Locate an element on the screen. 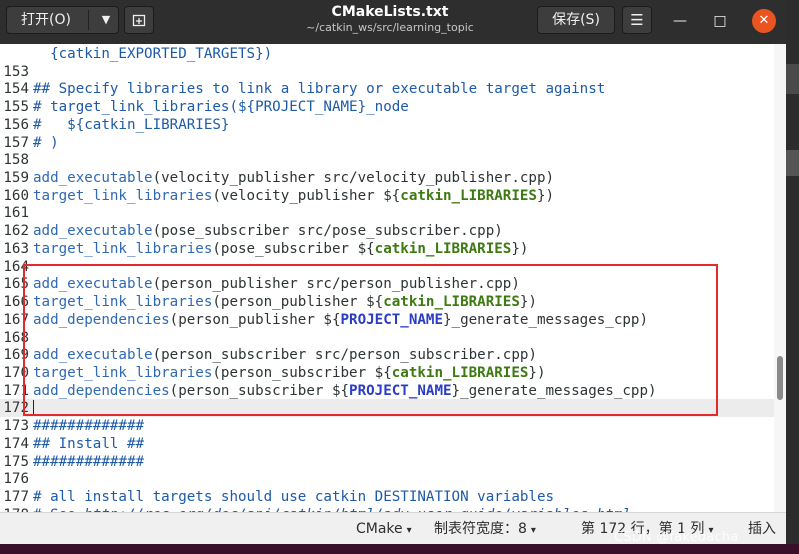  new-tab-icon is located at coordinates (139, 20).